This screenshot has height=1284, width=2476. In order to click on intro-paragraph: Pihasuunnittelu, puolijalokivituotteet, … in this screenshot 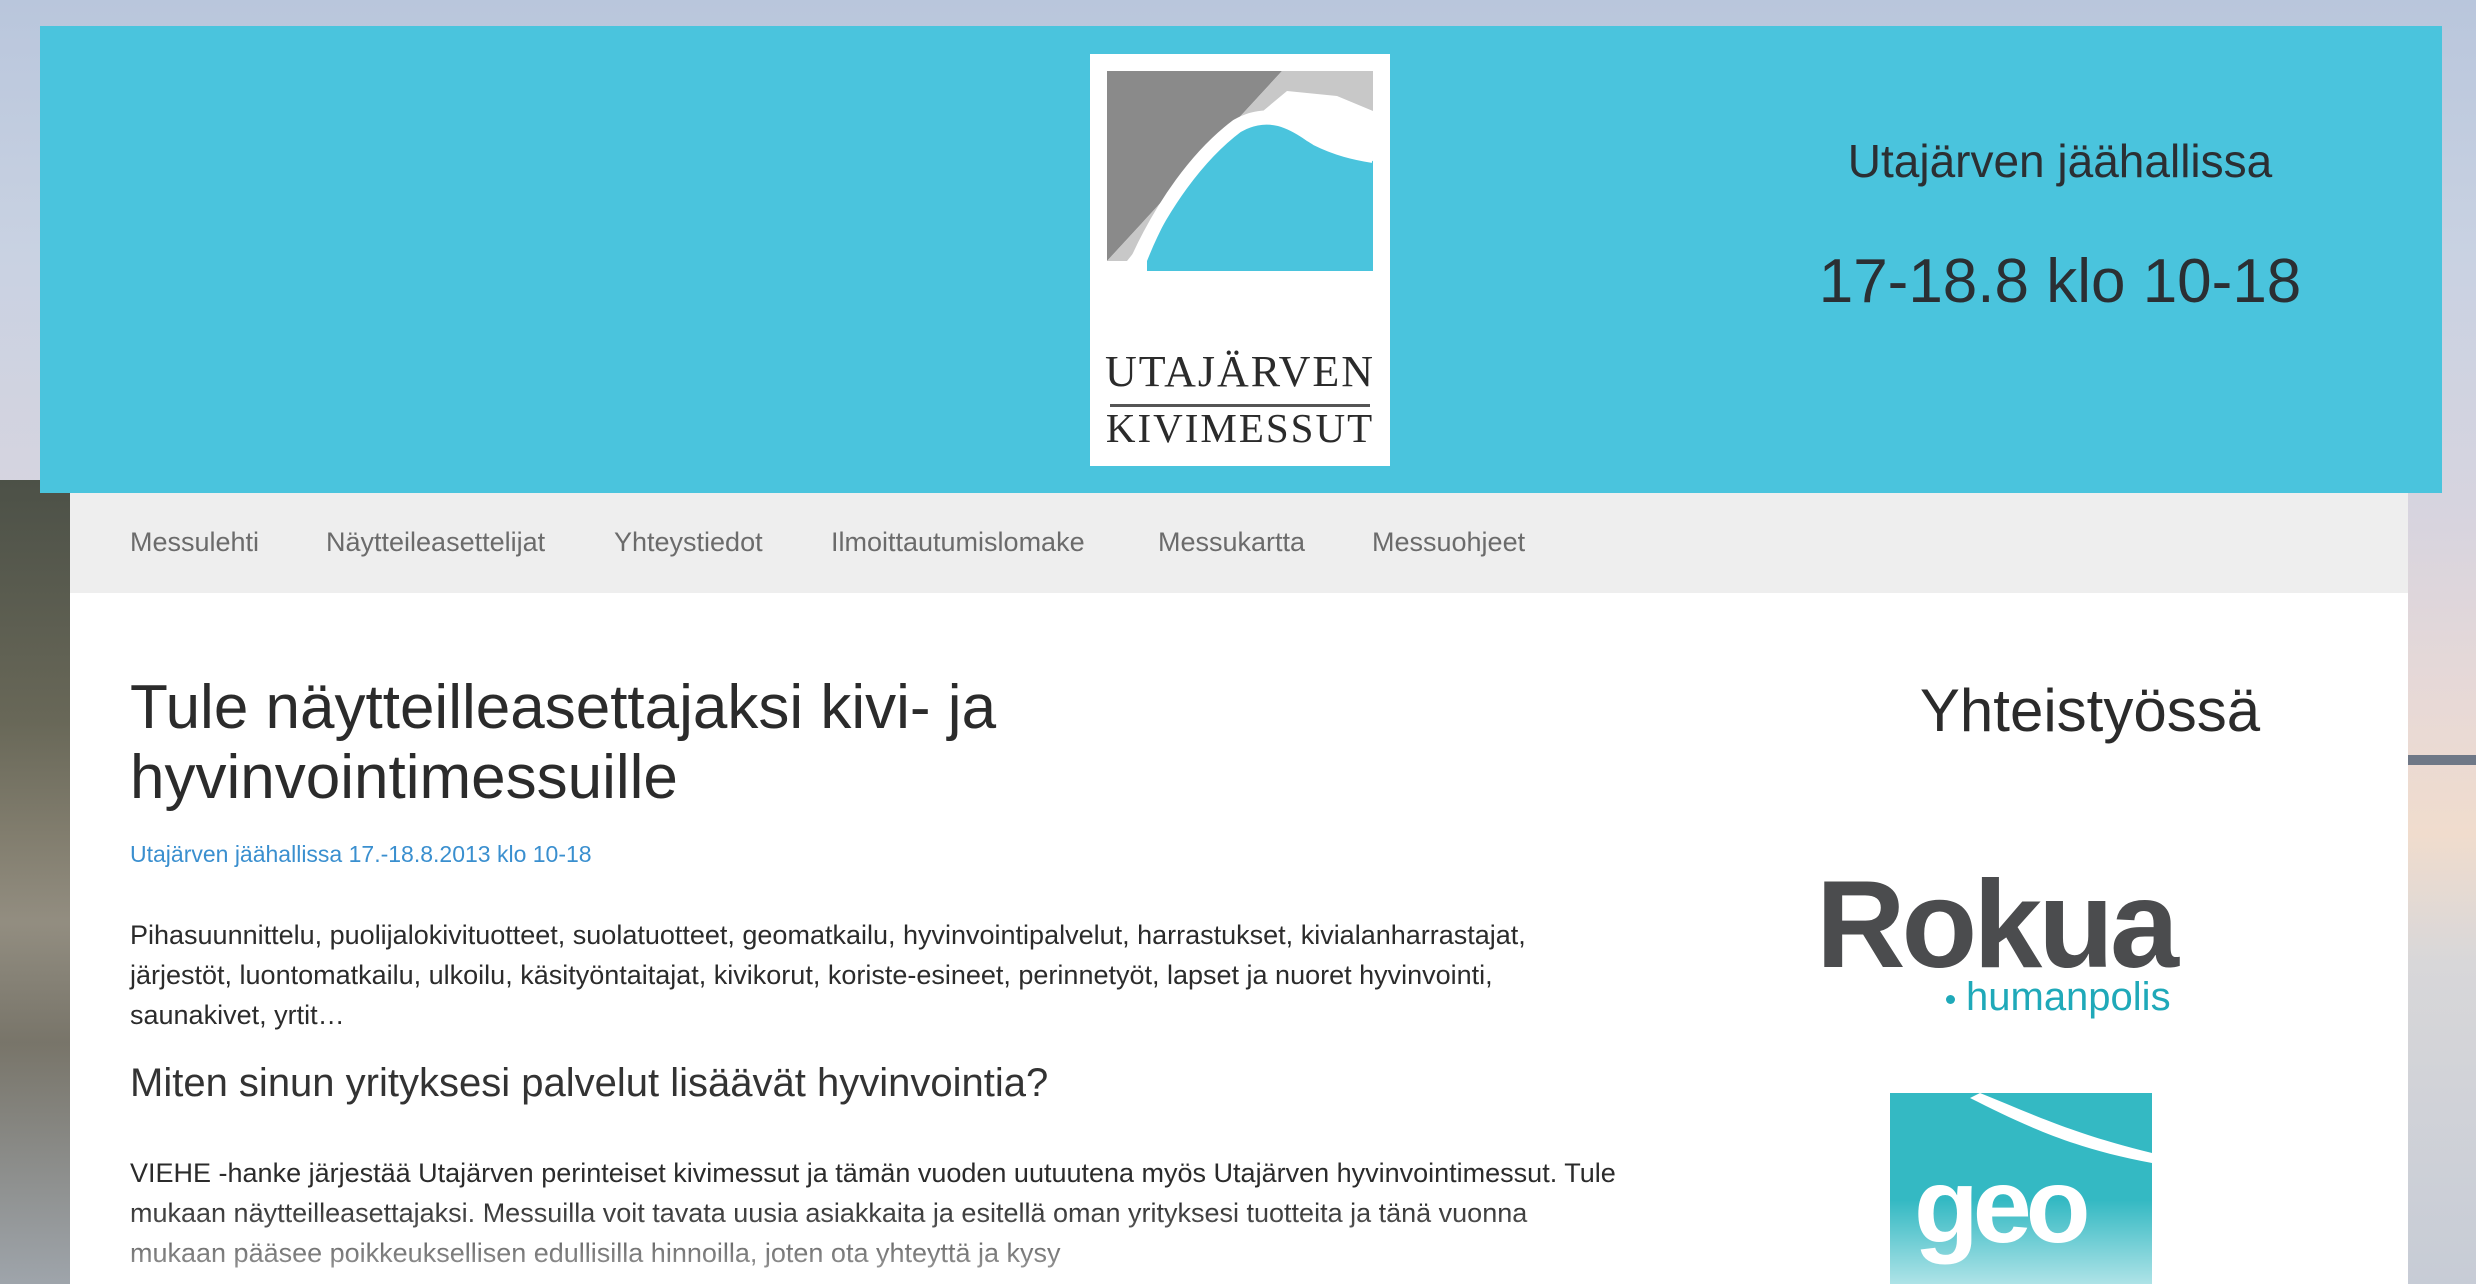, I will do `click(828, 975)`.